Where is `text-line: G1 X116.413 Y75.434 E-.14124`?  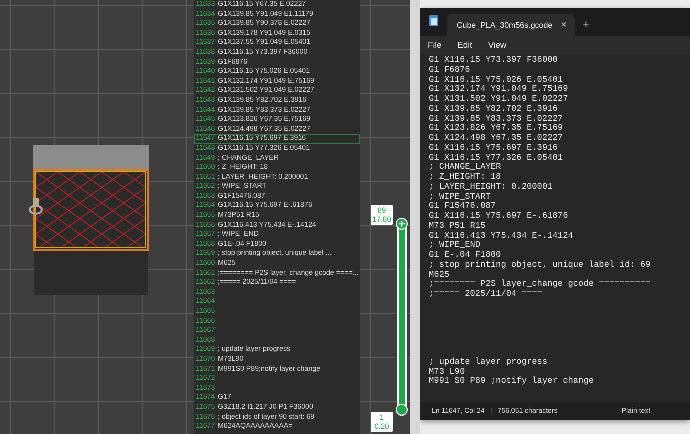 text-line: G1 X116.413 Y75.434 E-.14124 is located at coordinates (501, 236).